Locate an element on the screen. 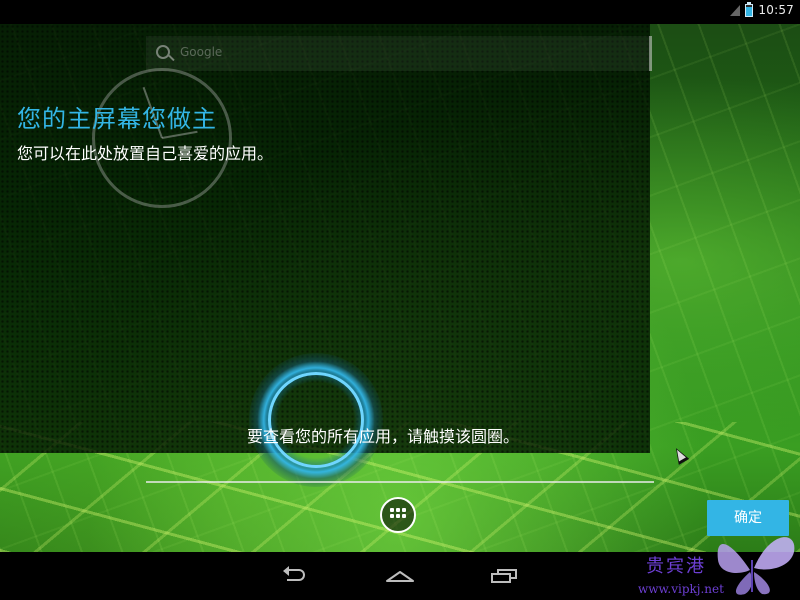 The width and height of the screenshot is (800, 600). status-clock: 10:57 is located at coordinates (776, 10).